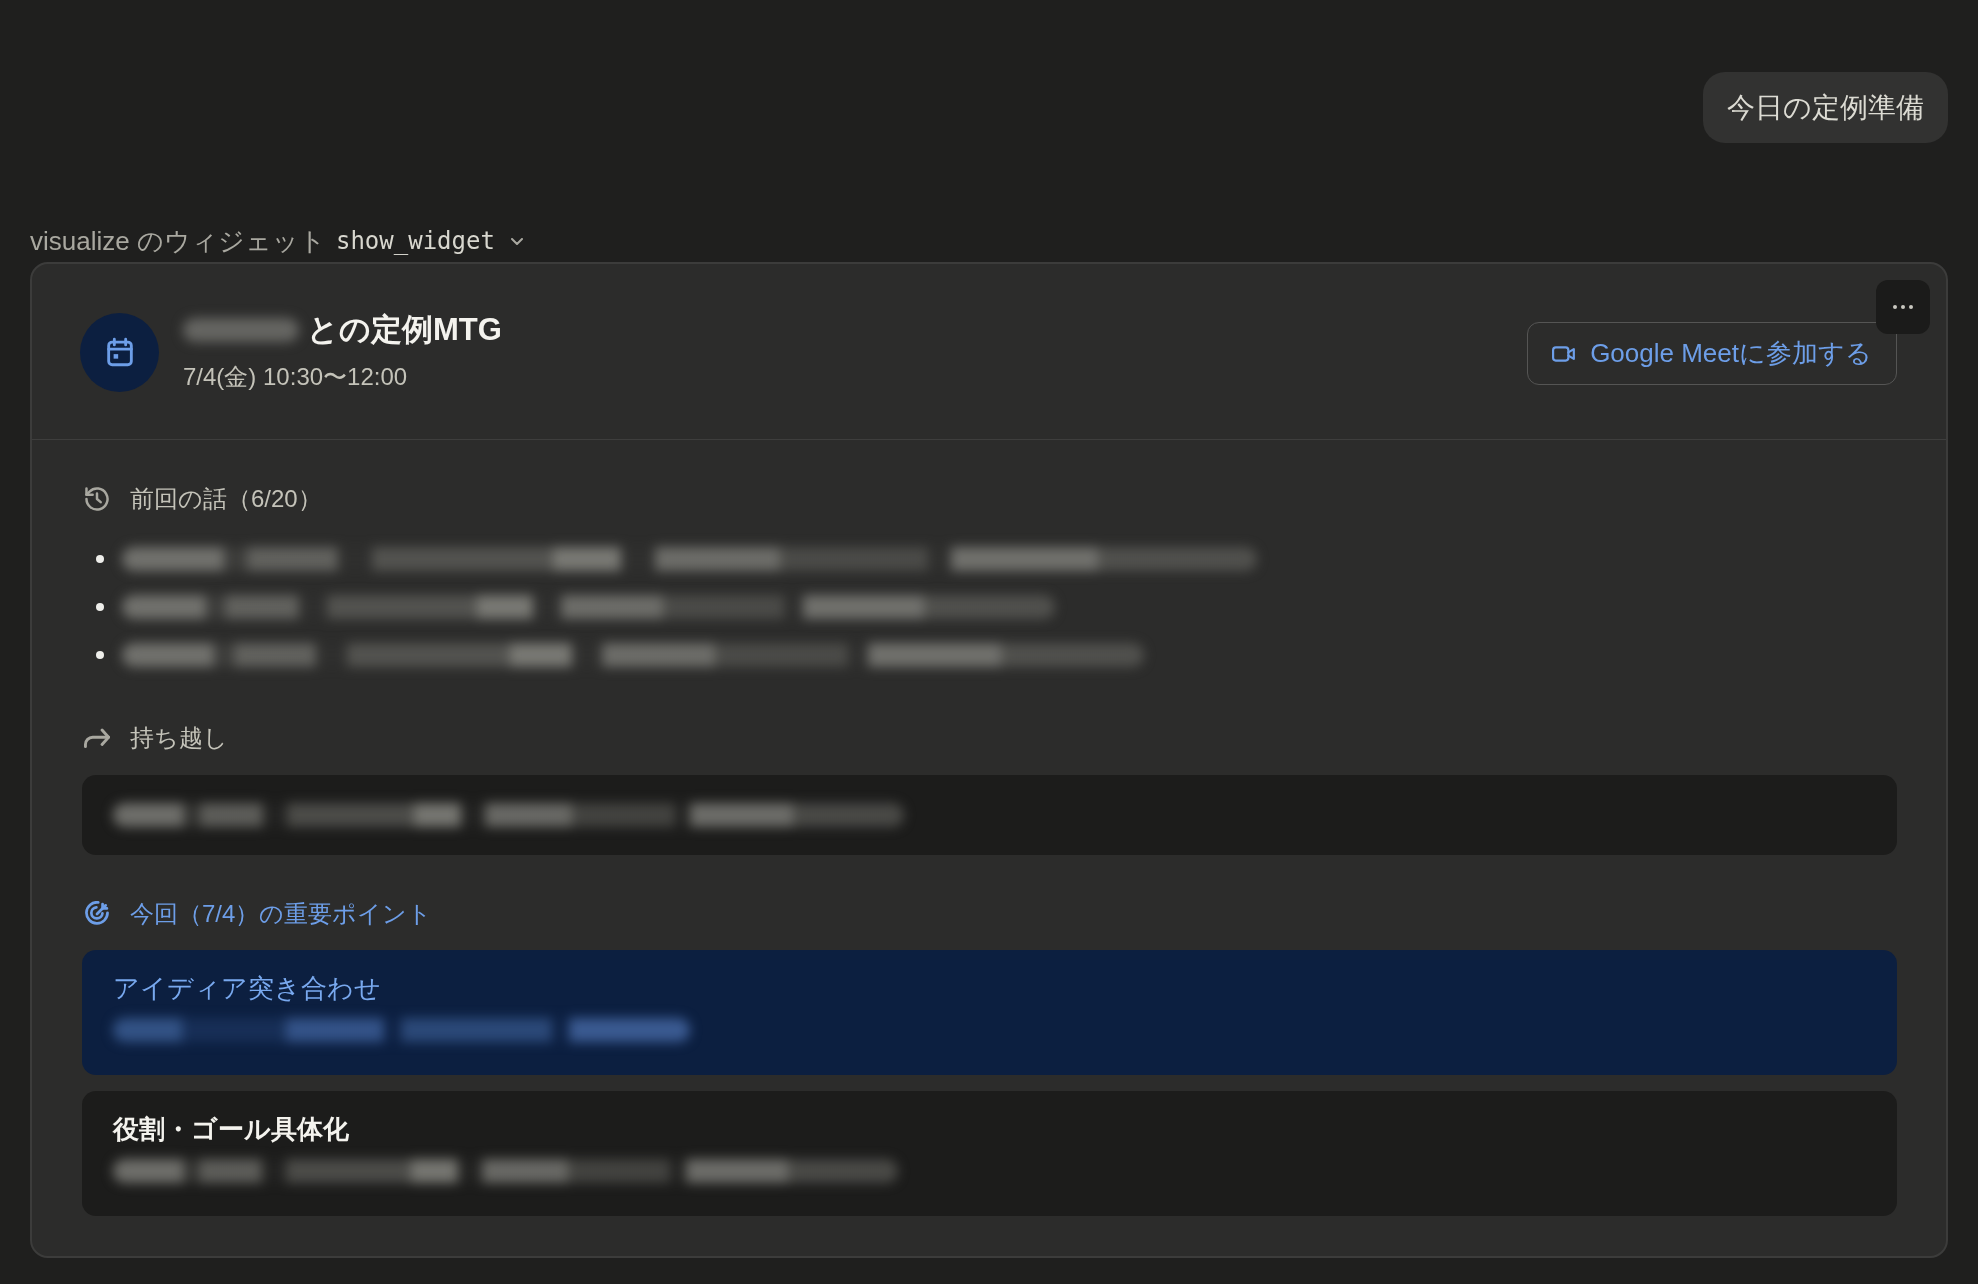 The image size is (1978, 1284). Describe the element at coordinates (1712, 353) in the screenshot. I see `join-meeting-button: Google Meetに参加する` at that location.